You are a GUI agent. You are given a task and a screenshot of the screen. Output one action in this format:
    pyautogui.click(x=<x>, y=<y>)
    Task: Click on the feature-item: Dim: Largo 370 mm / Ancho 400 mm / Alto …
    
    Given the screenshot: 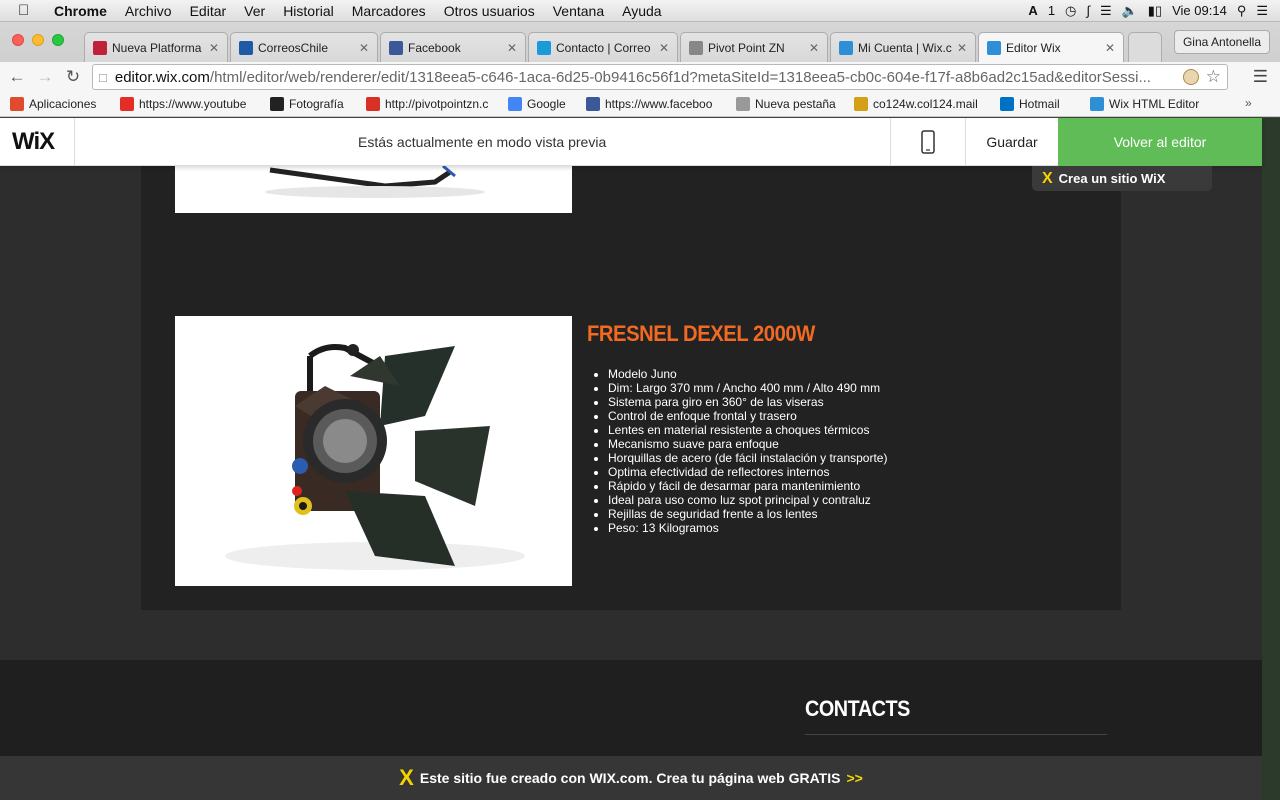 What is the action you would take?
    pyautogui.click(x=747, y=388)
    